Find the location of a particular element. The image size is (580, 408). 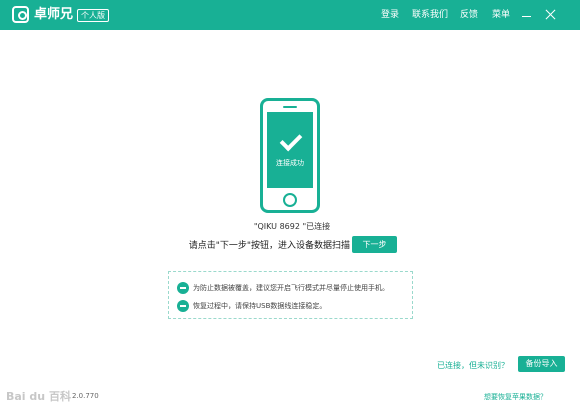

check-icon is located at coordinates (291, 140).